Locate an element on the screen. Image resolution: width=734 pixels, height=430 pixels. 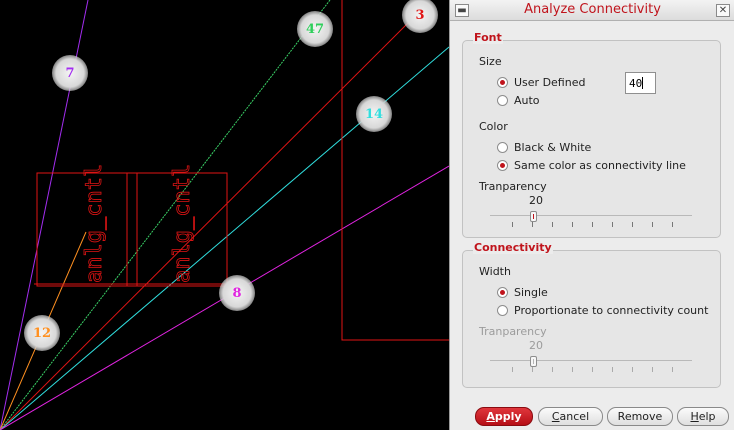
remove-button: Remove is located at coordinates (640, 416).